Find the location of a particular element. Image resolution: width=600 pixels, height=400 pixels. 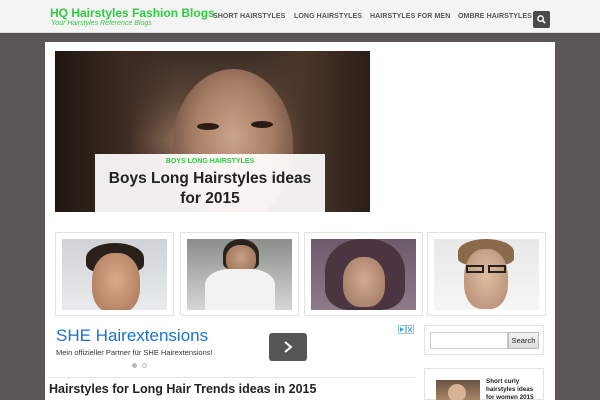

hero-title-link: Boys Long Hairstyles ideas for 2015 is located at coordinates (210, 189).